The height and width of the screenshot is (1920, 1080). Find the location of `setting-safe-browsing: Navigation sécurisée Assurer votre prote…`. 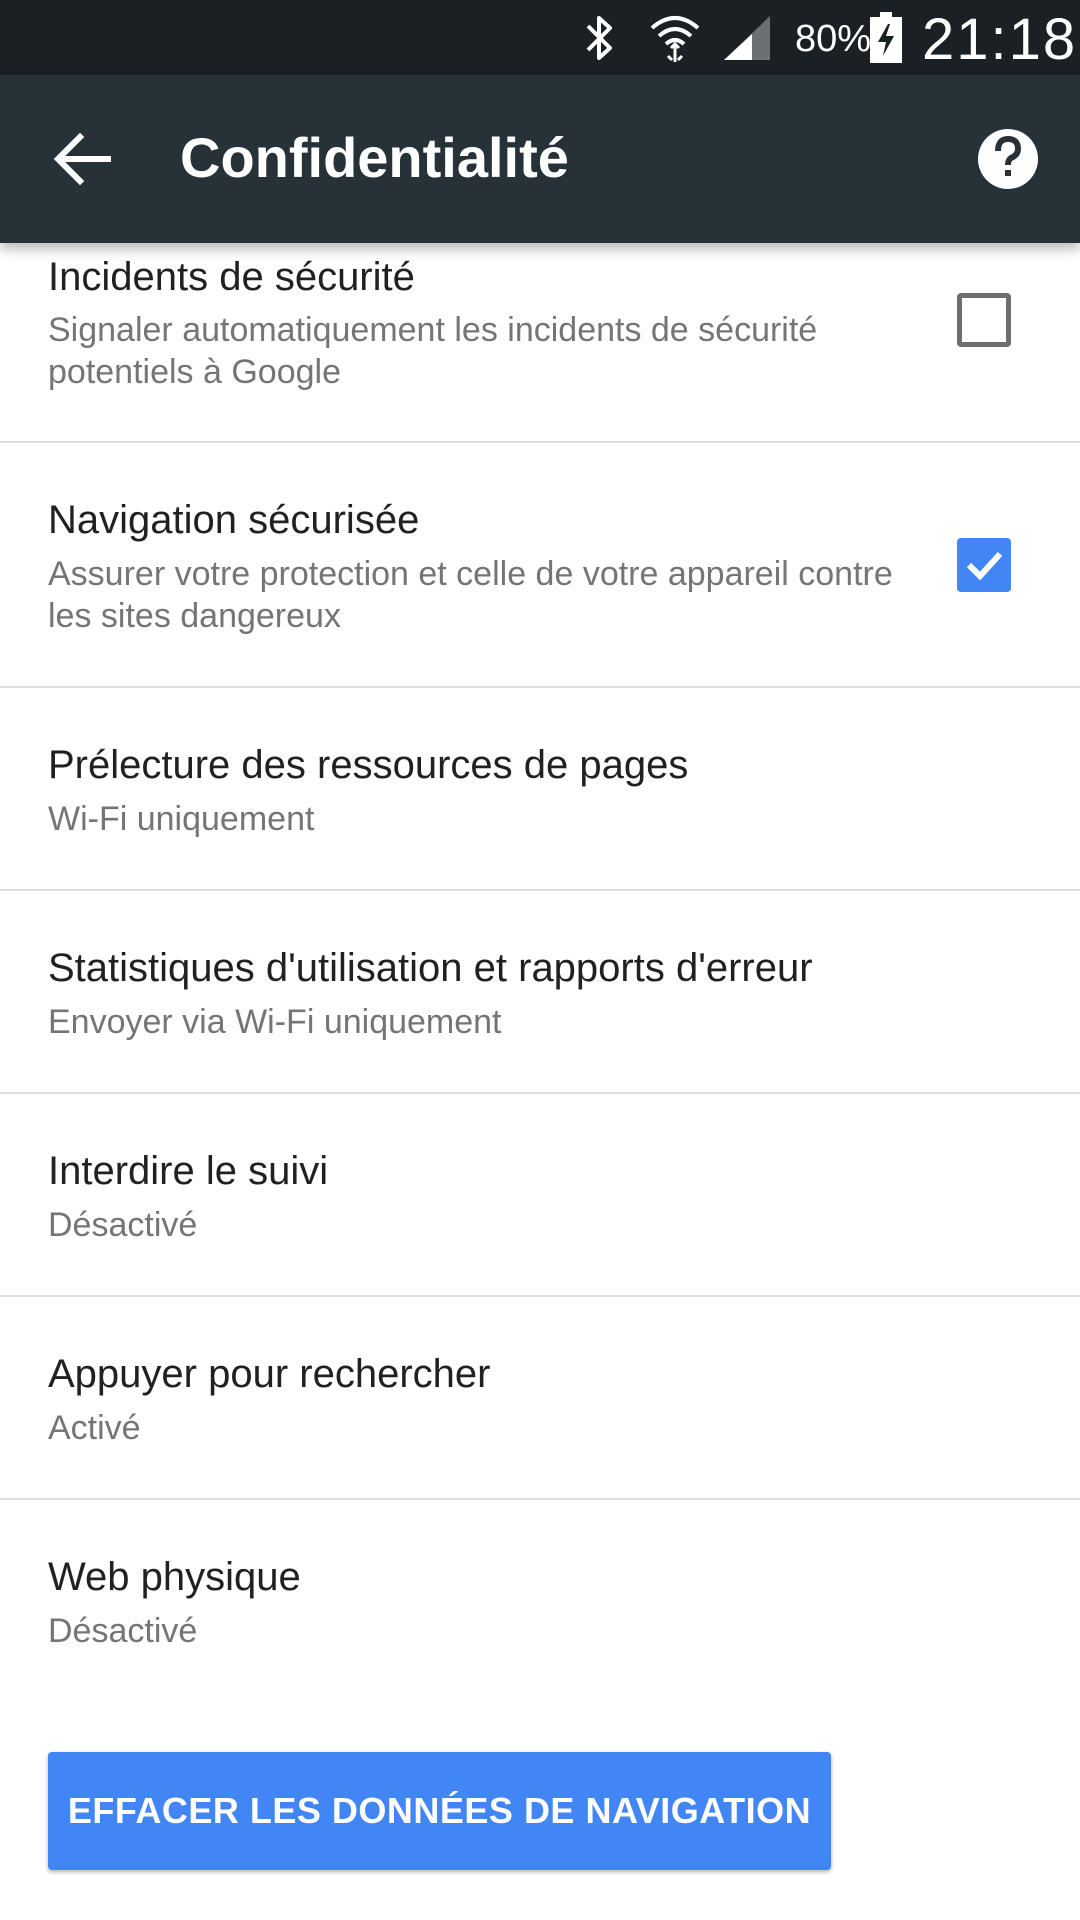

setting-safe-browsing: Navigation sécurisée Assurer votre prote… is located at coordinates (540, 565).